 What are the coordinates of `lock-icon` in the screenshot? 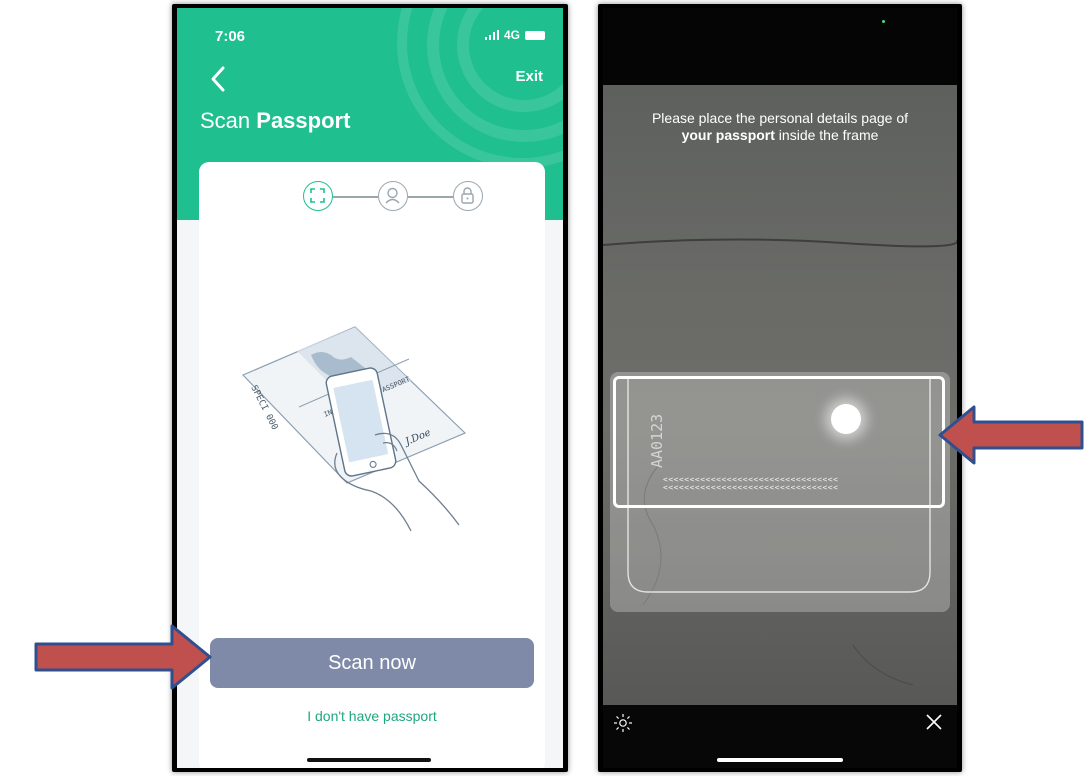 It's located at (467, 195).